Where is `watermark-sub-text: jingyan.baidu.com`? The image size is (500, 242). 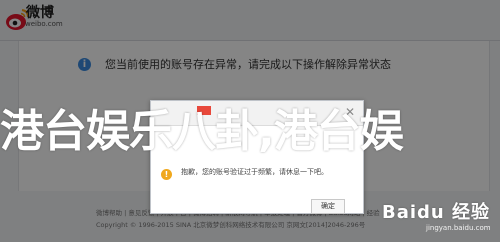 watermark-sub-text: jingyan.baidu.com is located at coordinates (458, 228).